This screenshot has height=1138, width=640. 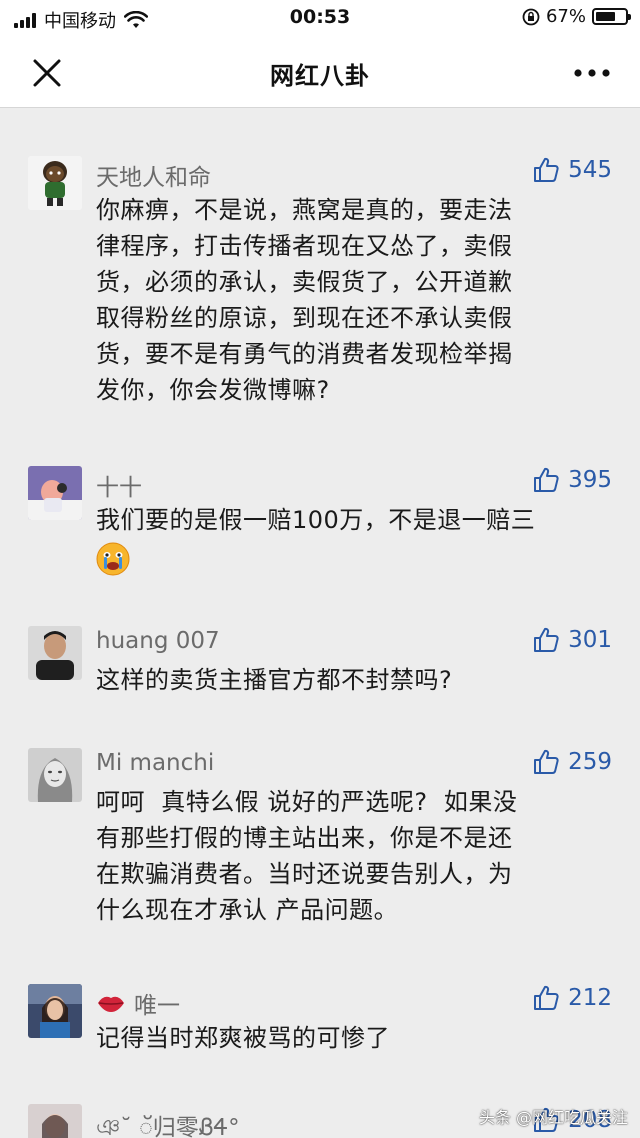 What do you see at coordinates (304, 874) in the screenshot?
I see `comment-line: 在欺骗消费者。当时还说要告别人，为` at bounding box center [304, 874].